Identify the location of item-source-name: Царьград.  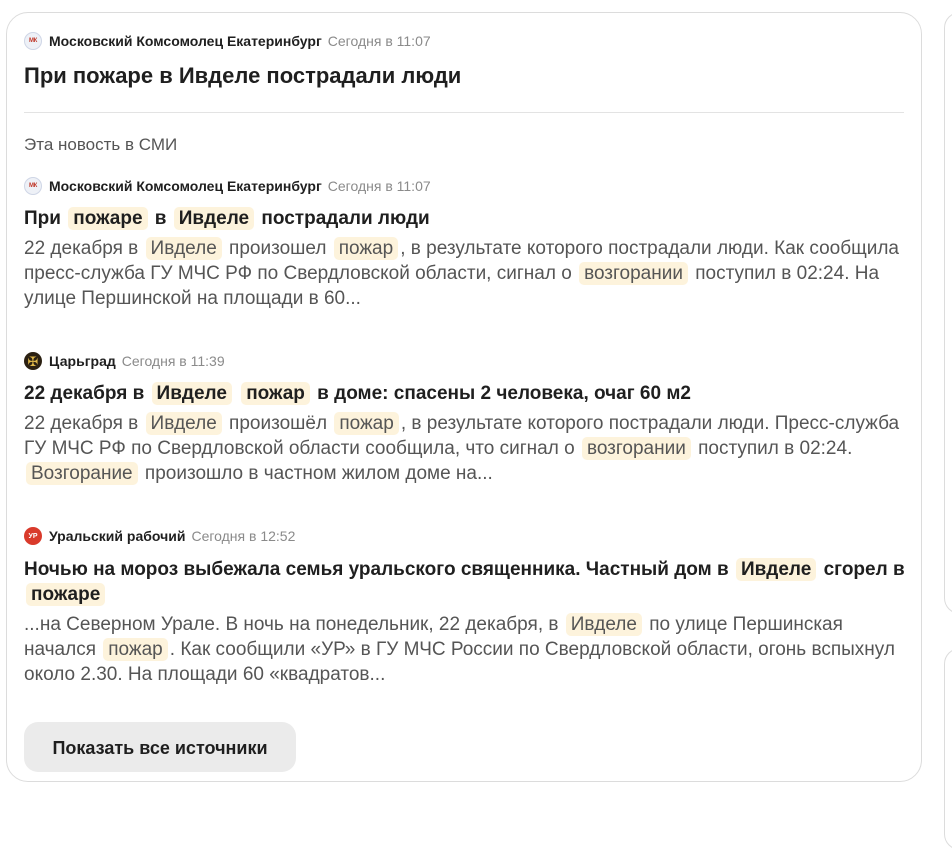
(82, 361).